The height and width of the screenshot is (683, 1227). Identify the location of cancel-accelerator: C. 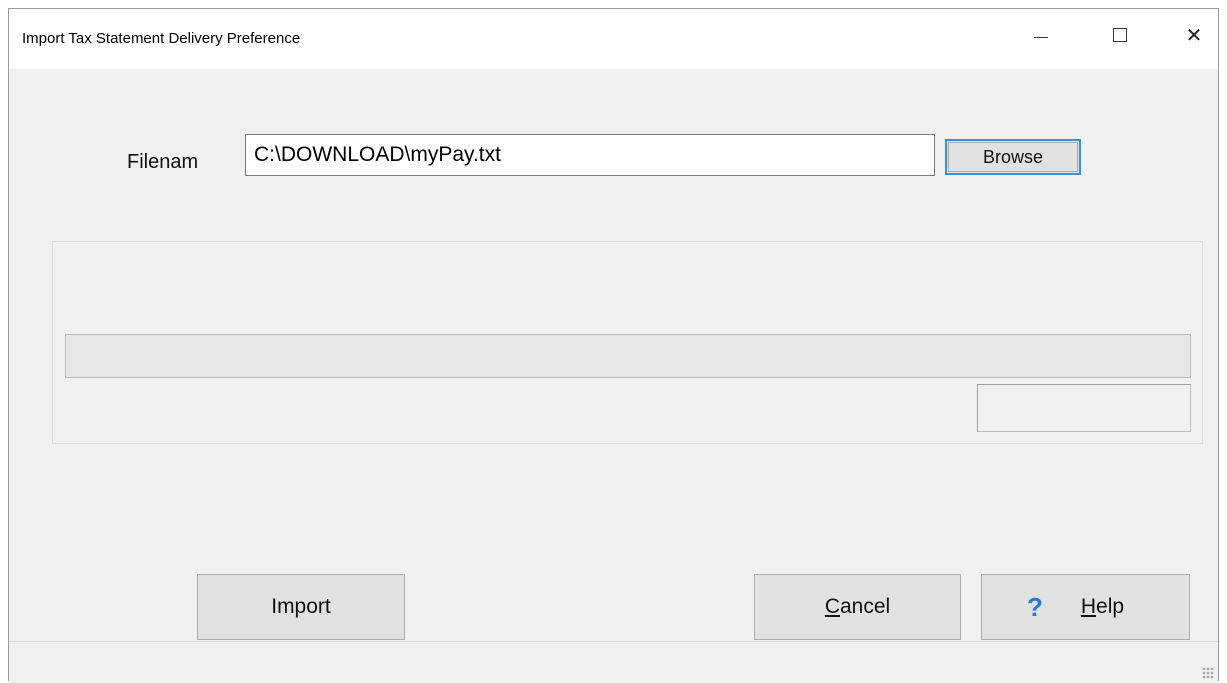
(832, 606).